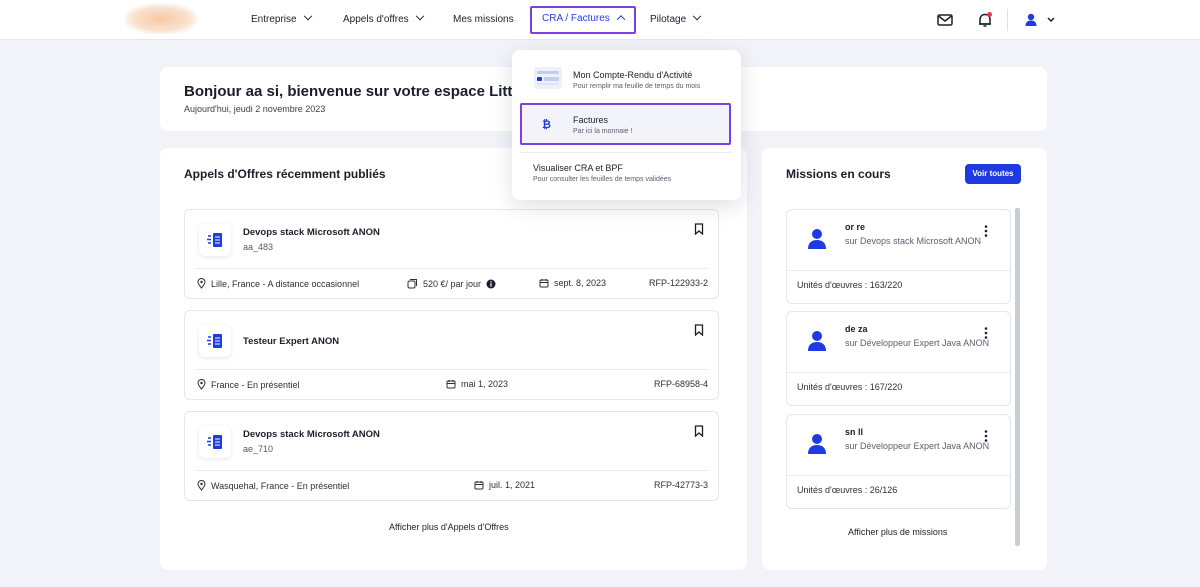  Describe the element at coordinates (1017, 377) in the screenshot. I see `missions-scrollbar` at that location.